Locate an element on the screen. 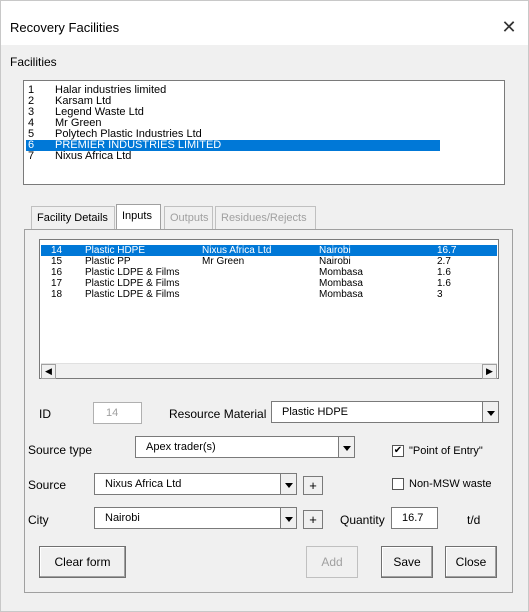 The image size is (529, 612). point-of-entry-checkbox: ✔ is located at coordinates (398, 451).